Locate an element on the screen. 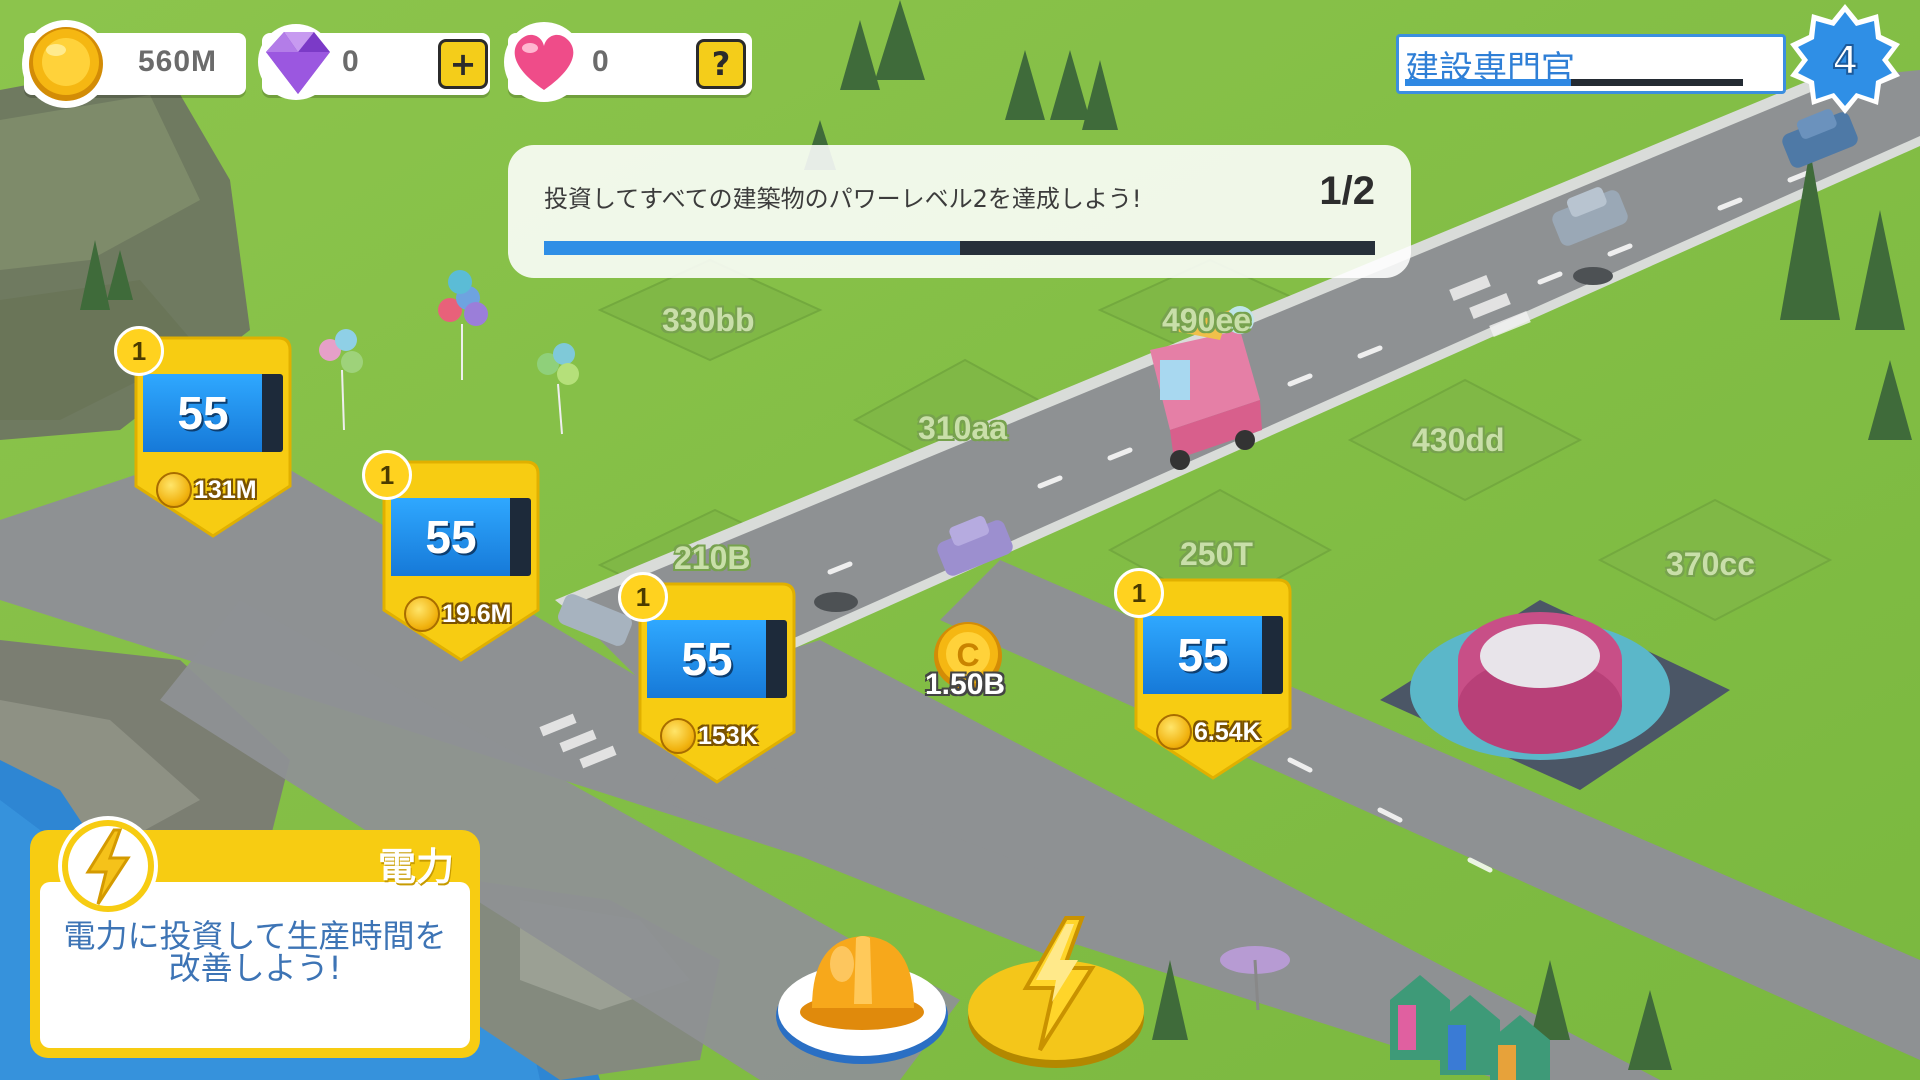 The height and width of the screenshot is (1080, 1920). upgrade-cost-value: 19.6M is located at coordinates (477, 613).